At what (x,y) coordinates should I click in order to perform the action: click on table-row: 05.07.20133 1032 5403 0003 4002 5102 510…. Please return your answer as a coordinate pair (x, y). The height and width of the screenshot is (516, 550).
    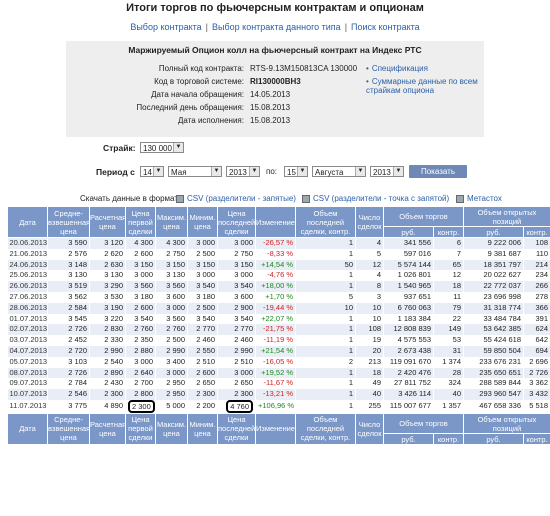
    Looking at the image, I should click on (279, 362).